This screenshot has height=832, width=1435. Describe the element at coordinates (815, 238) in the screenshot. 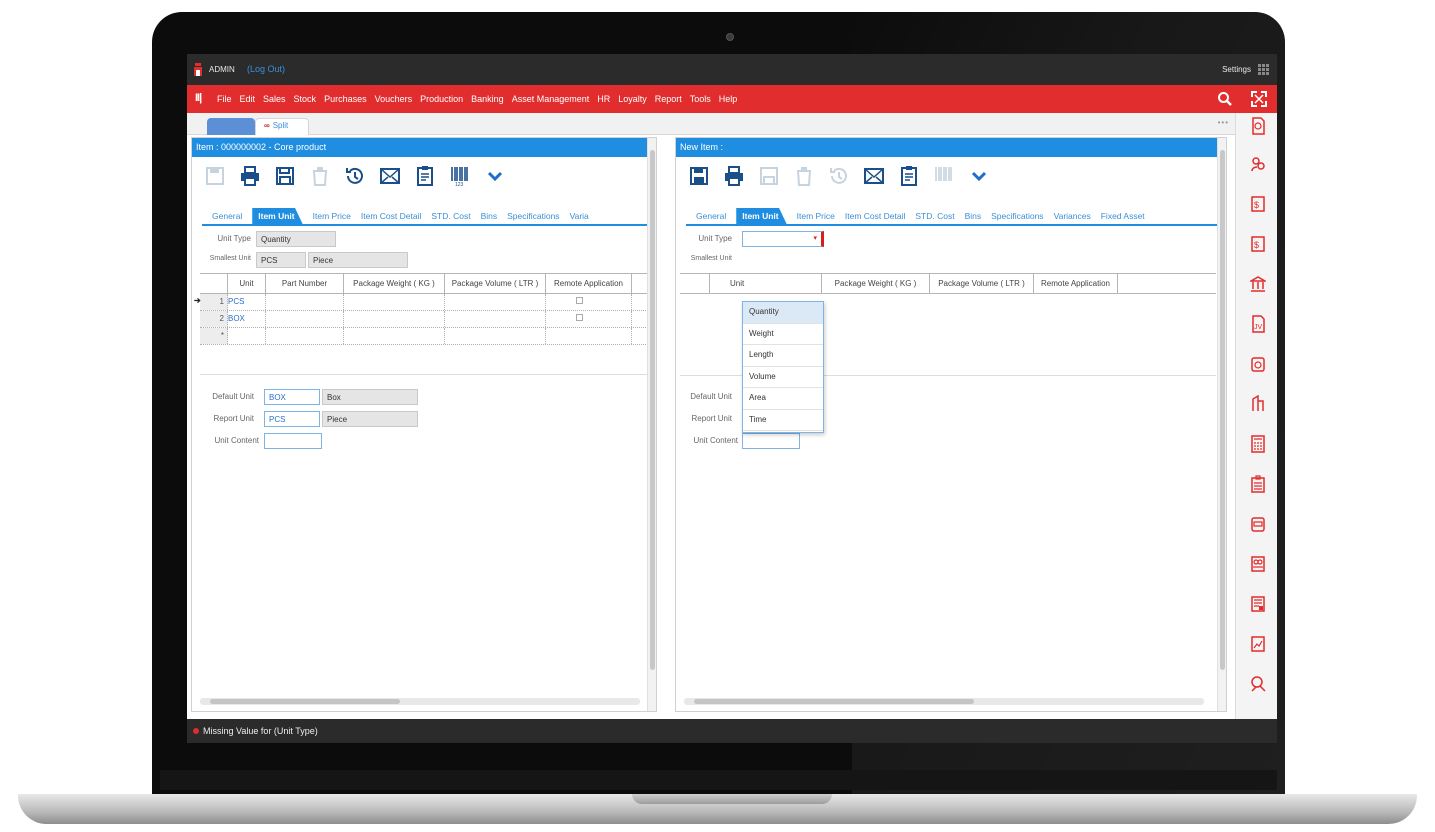

I see `dropdown-arrow-icon: ▾` at that location.